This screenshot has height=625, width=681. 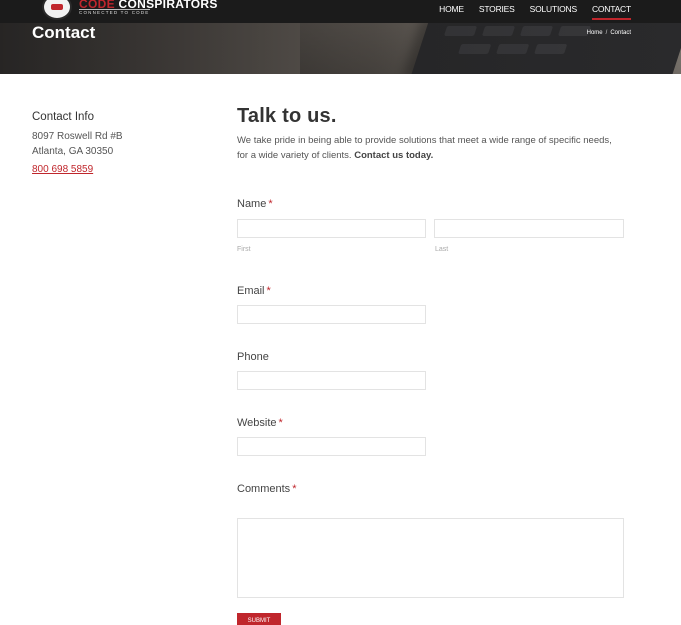 What do you see at coordinates (287, 116) in the screenshot?
I see `form-heading: Talk to us.` at bounding box center [287, 116].